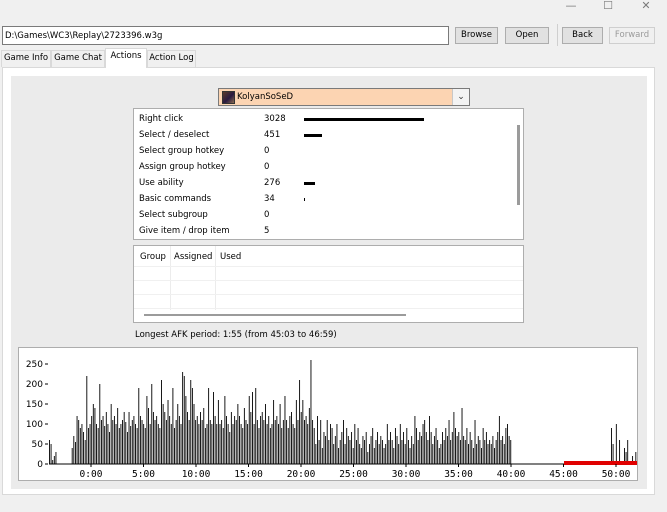  I want to click on action-row-assign-group-hotkey: Assign group hotkey 0, so click(319, 167).